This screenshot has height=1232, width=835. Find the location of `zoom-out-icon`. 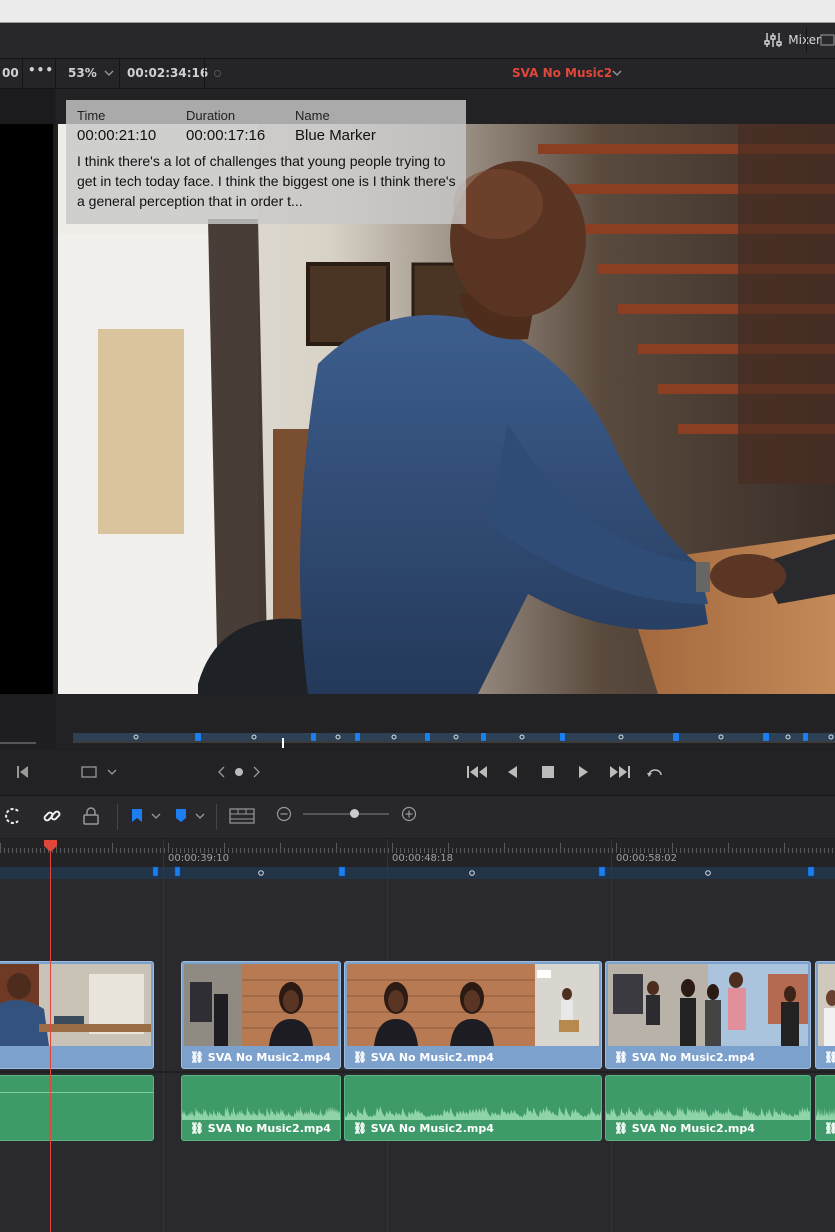

zoom-out-icon is located at coordinates (284, 814).